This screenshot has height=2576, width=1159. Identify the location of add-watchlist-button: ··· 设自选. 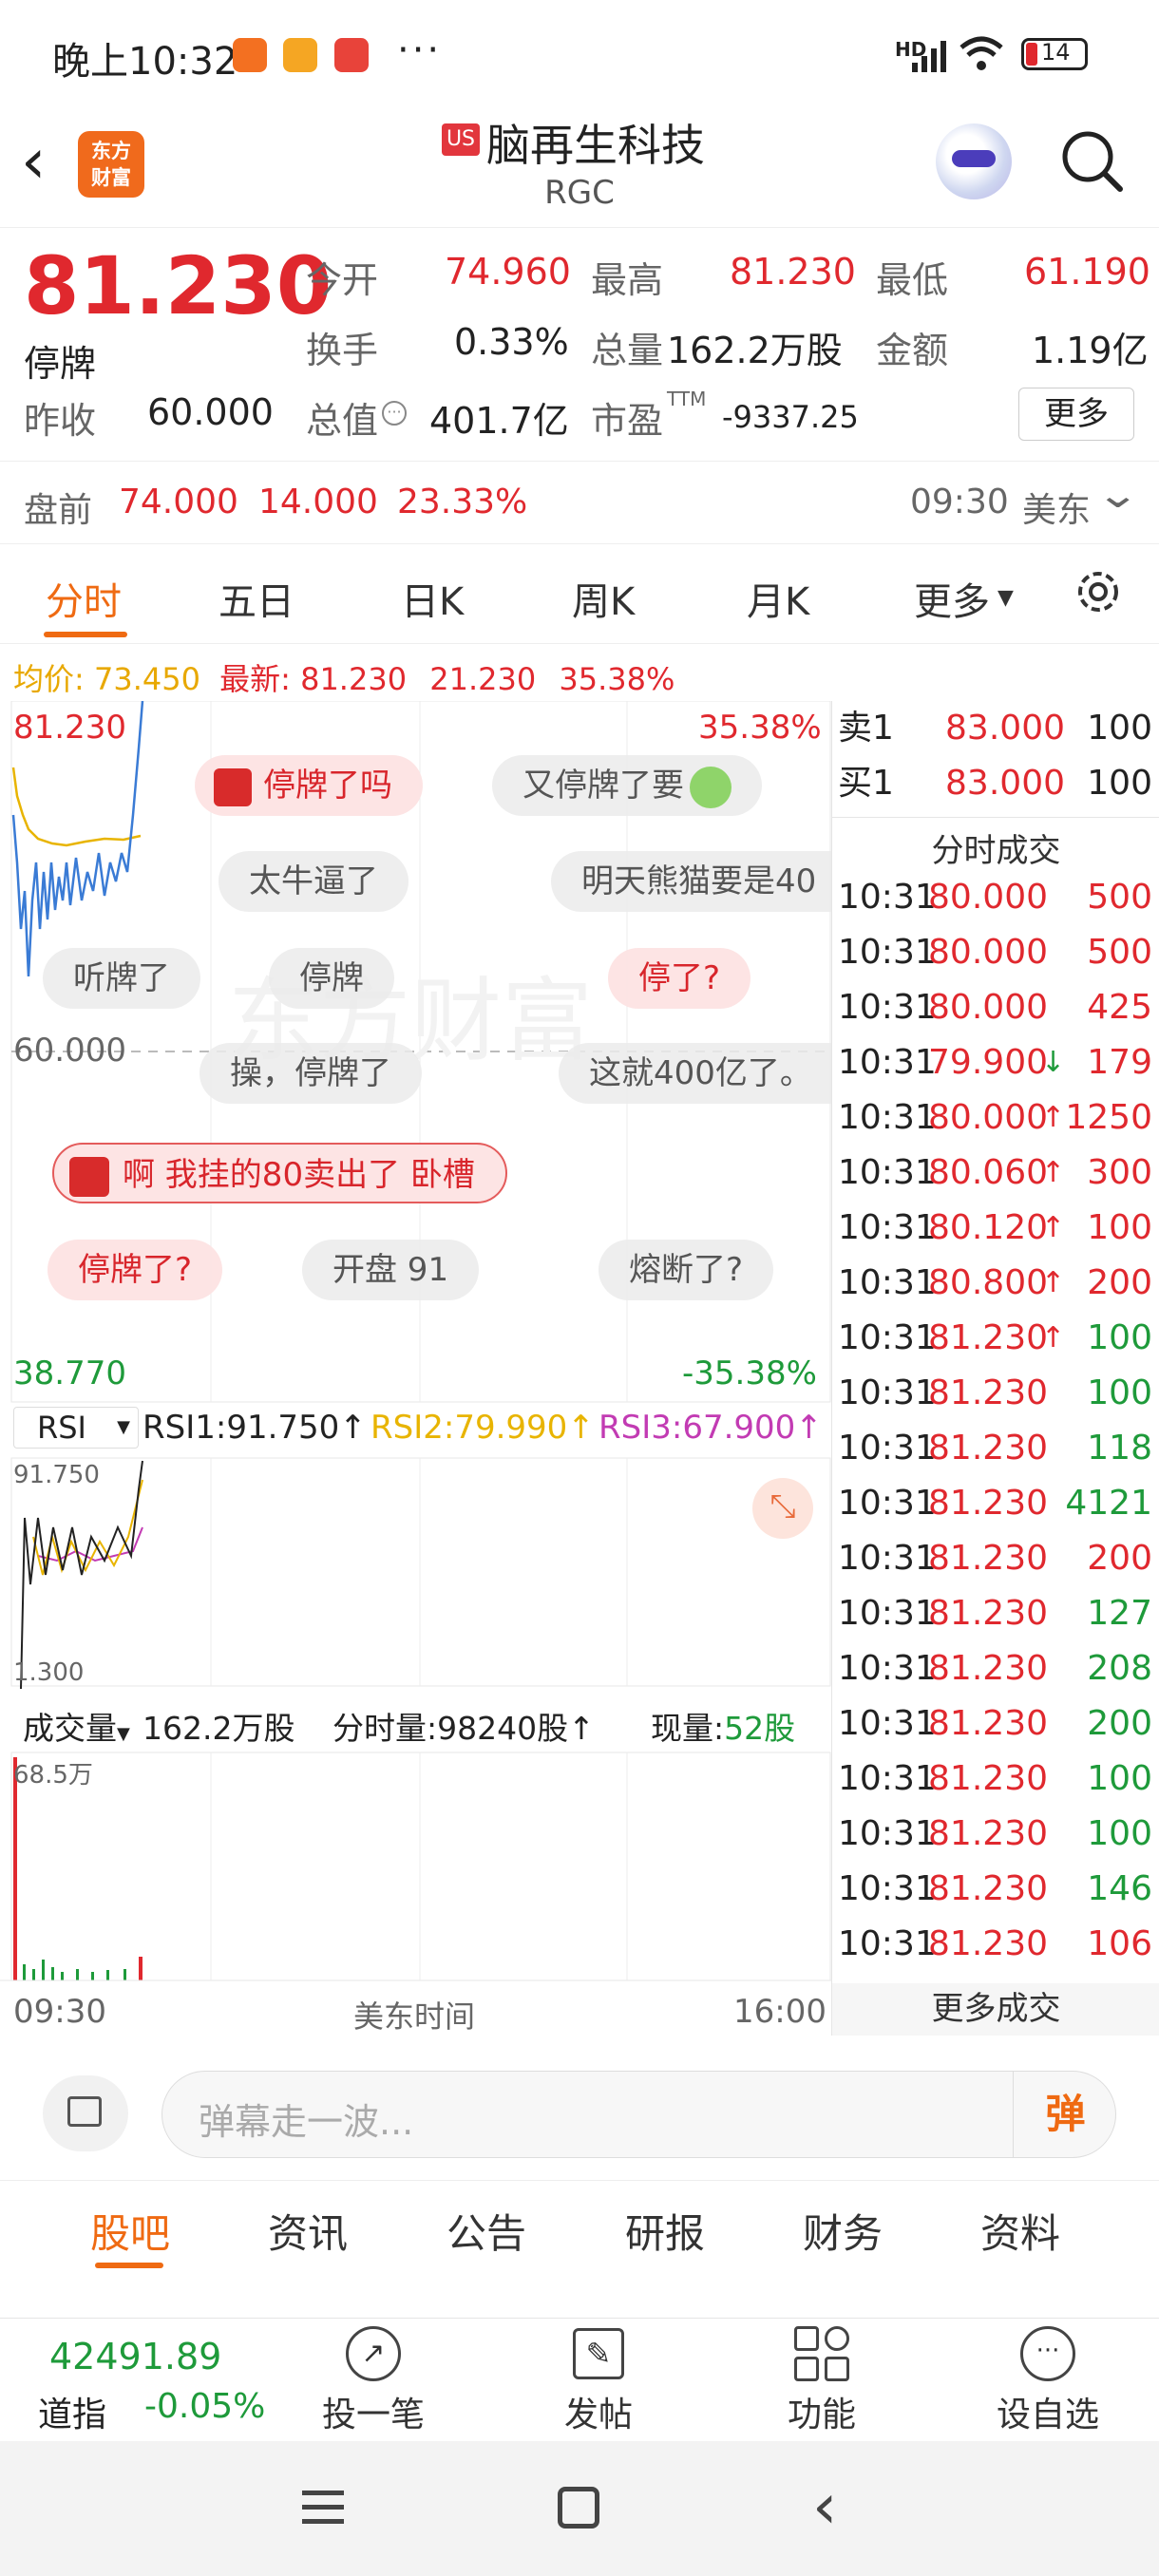
(1048, 2381).